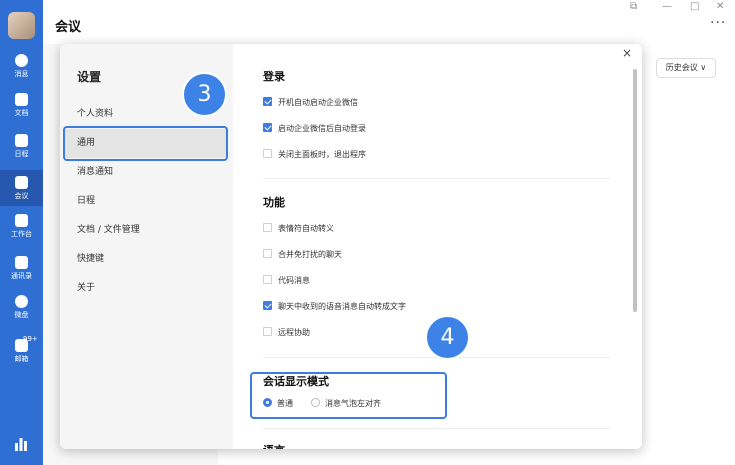 The height and width of the screenshot is (465, 735). What do you see at coordinates (310, 254) in the screenshot?
I see `option-label: 合并免打扰的聊天` at bounding box center [310, 254].